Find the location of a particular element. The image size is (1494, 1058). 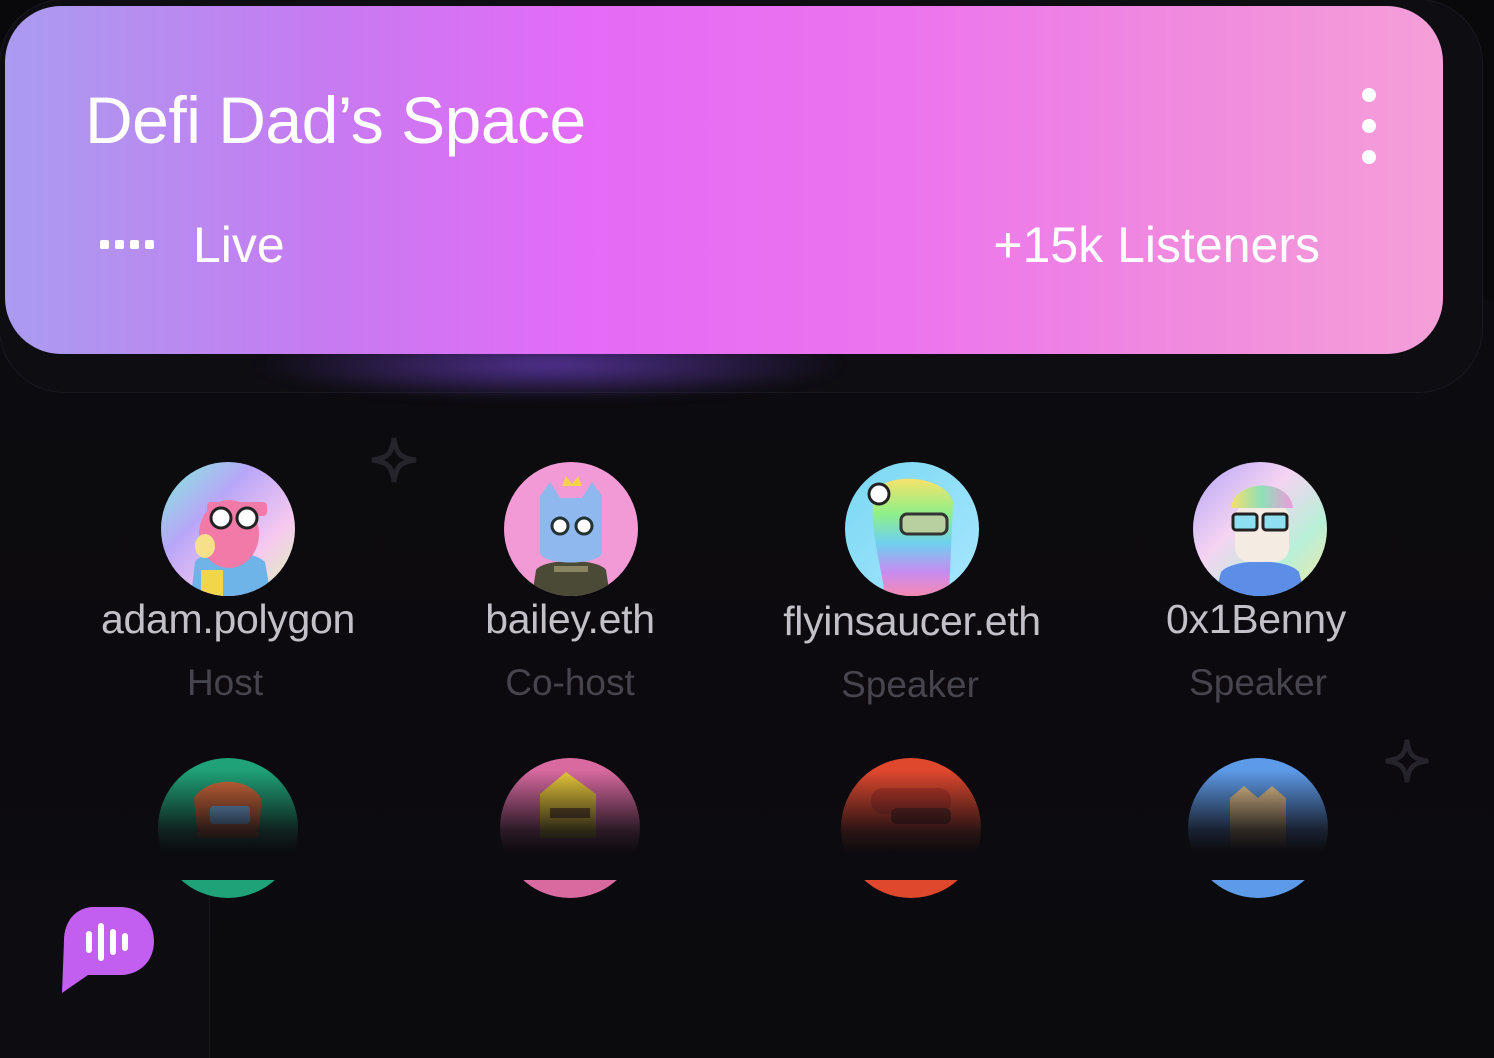

live-status: Live is located at coordinates (239, 245).